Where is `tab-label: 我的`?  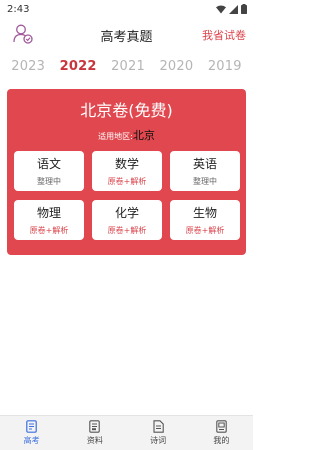 tab-label: 我的 is located at coordinates (221, 440).